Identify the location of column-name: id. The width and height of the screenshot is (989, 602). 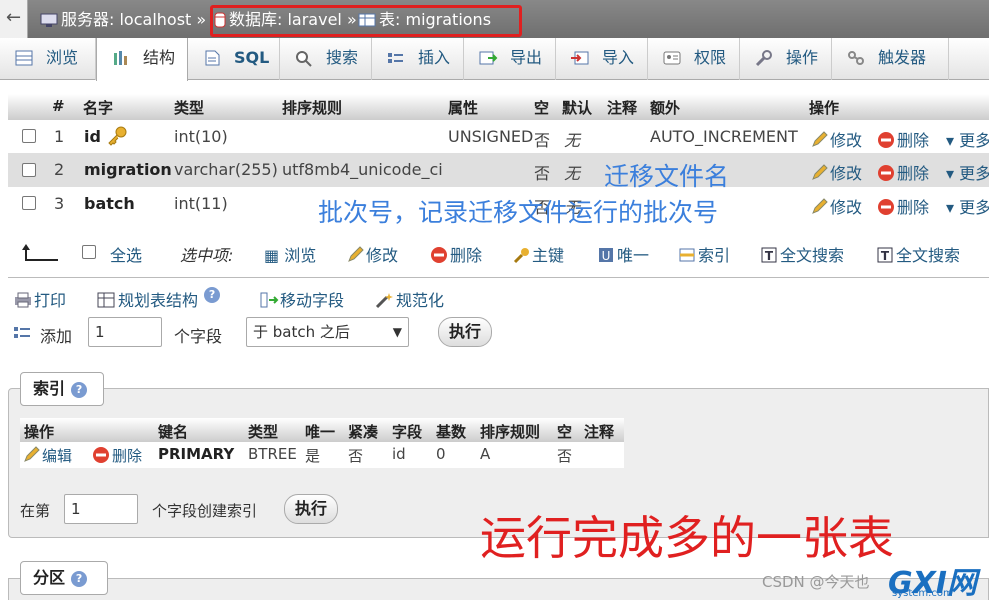
(92, 136).